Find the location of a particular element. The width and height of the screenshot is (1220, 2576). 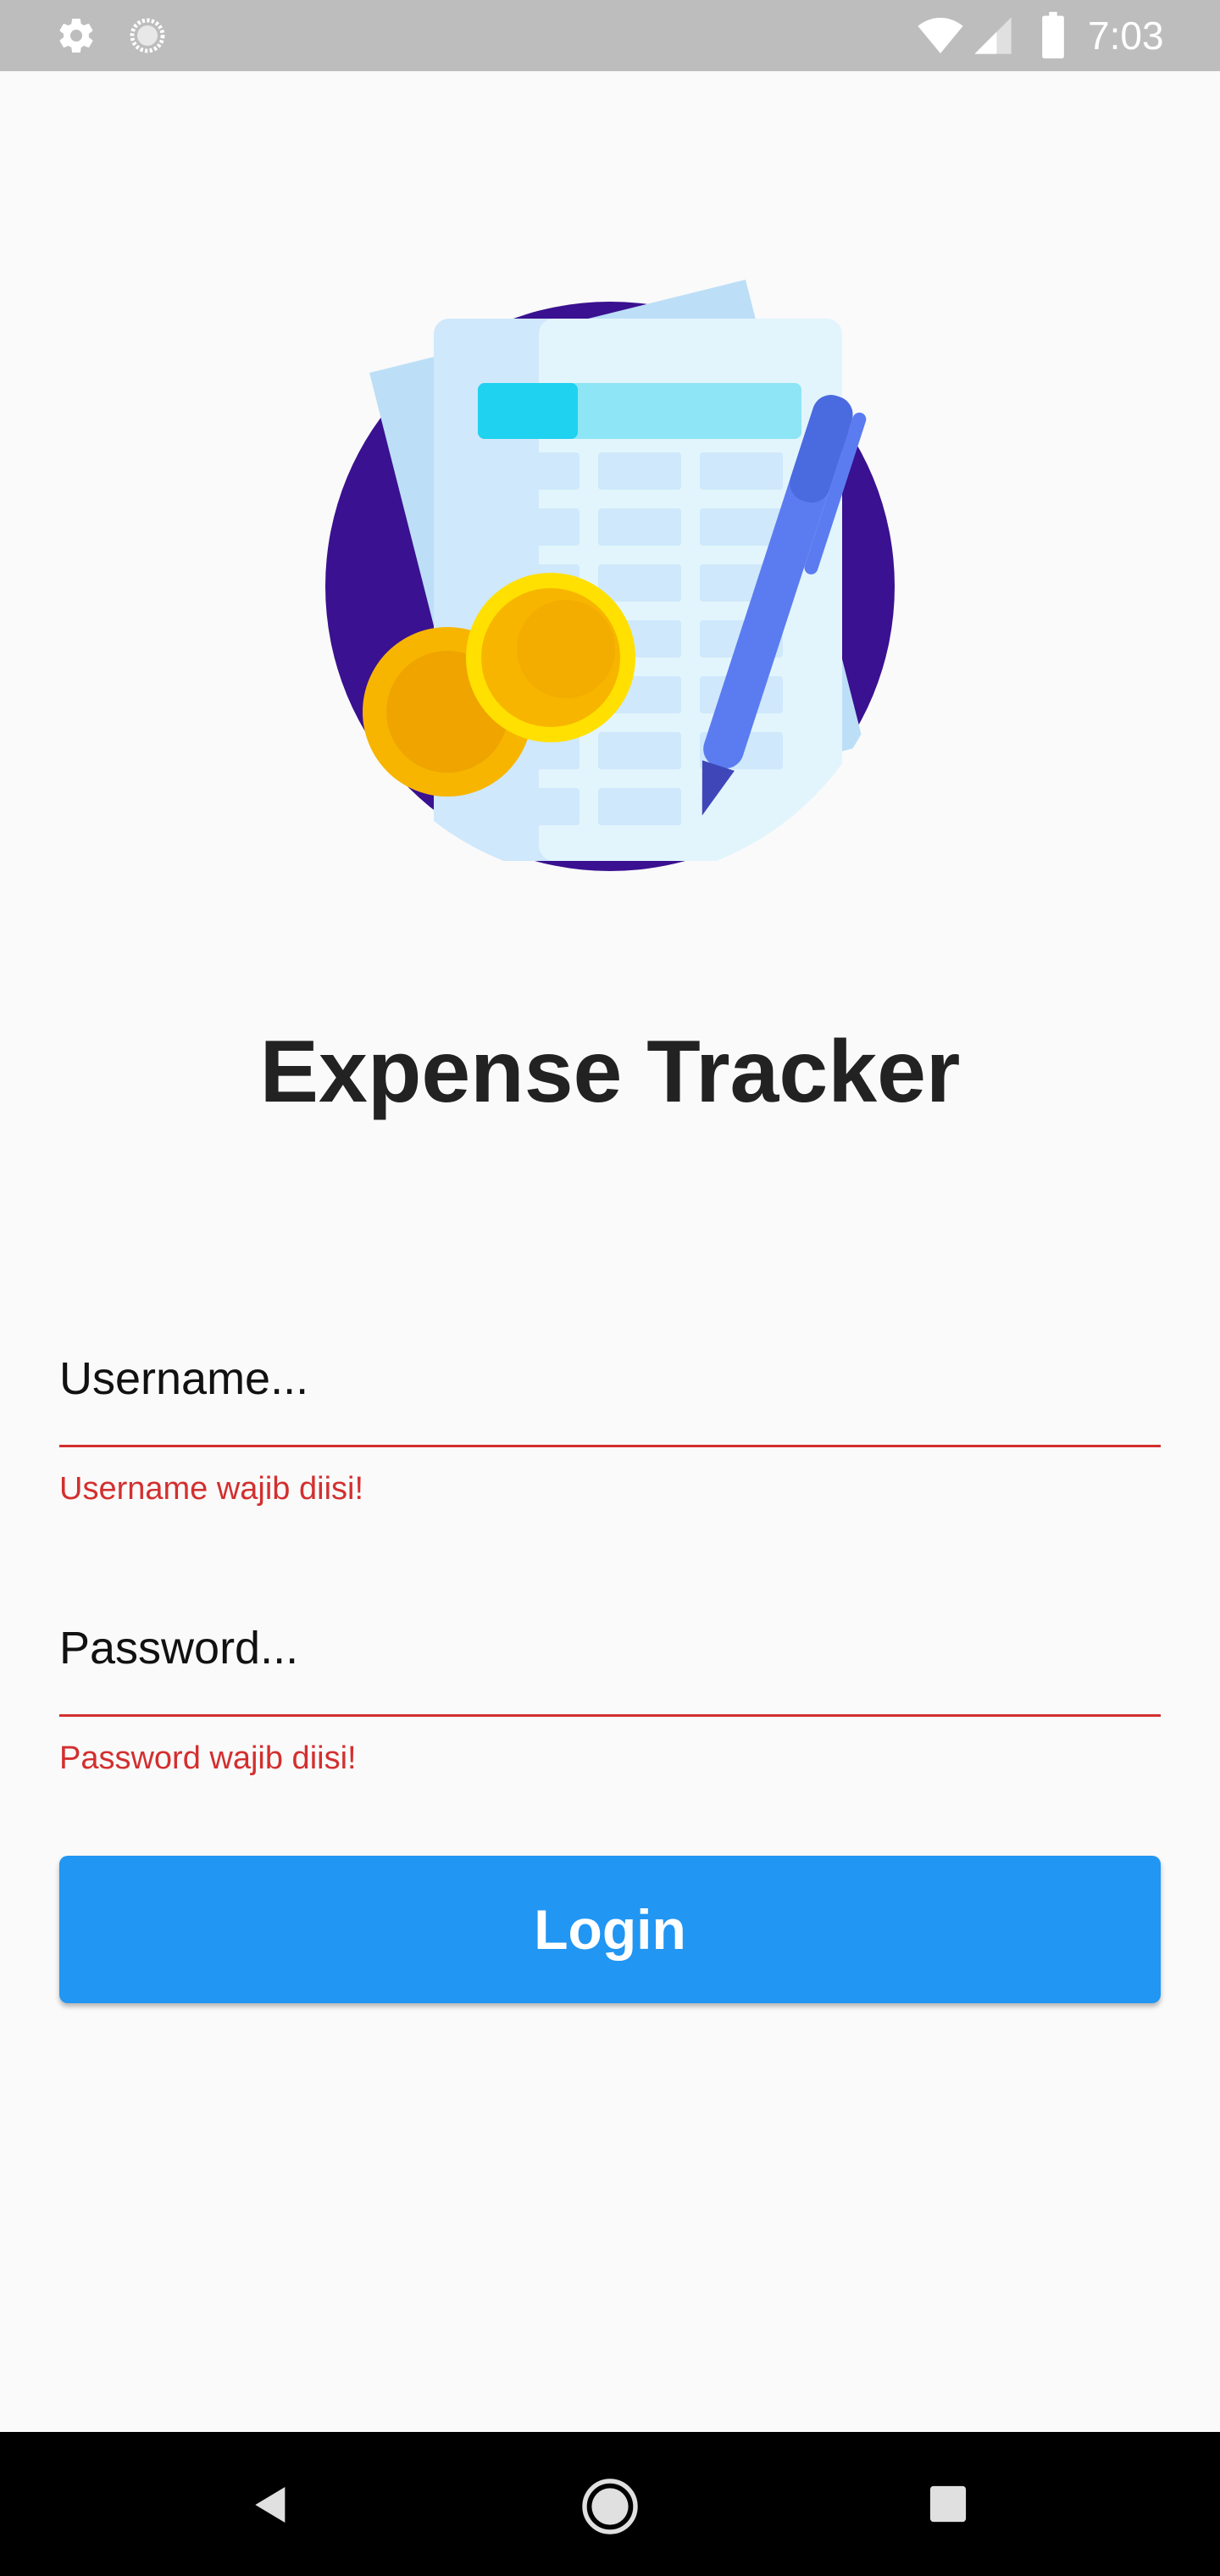

password-field-group: Password wajib diisi! is located at coordinates (610, 1679).